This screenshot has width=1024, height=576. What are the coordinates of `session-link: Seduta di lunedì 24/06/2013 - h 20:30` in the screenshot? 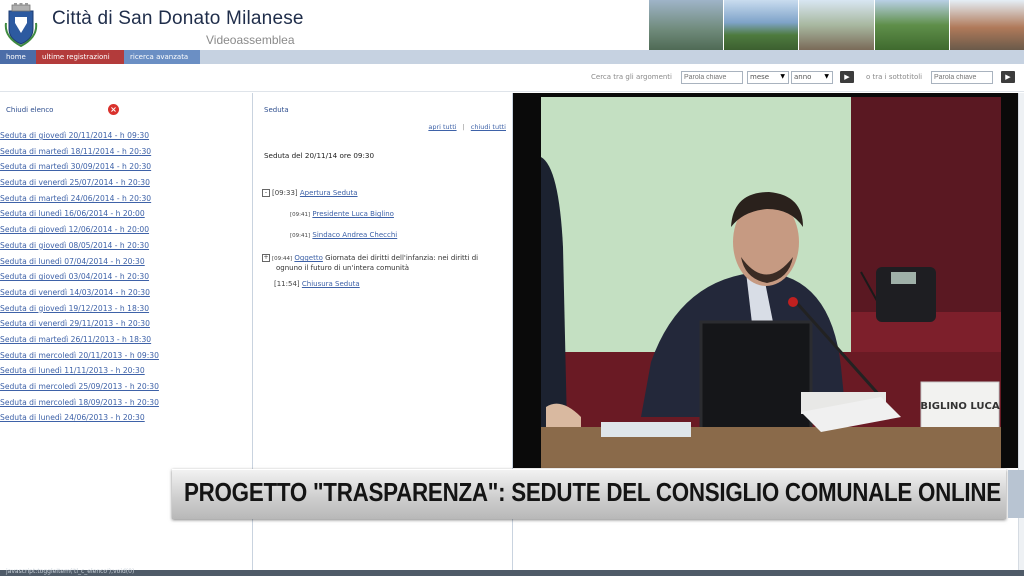 It's located at (125, 421).